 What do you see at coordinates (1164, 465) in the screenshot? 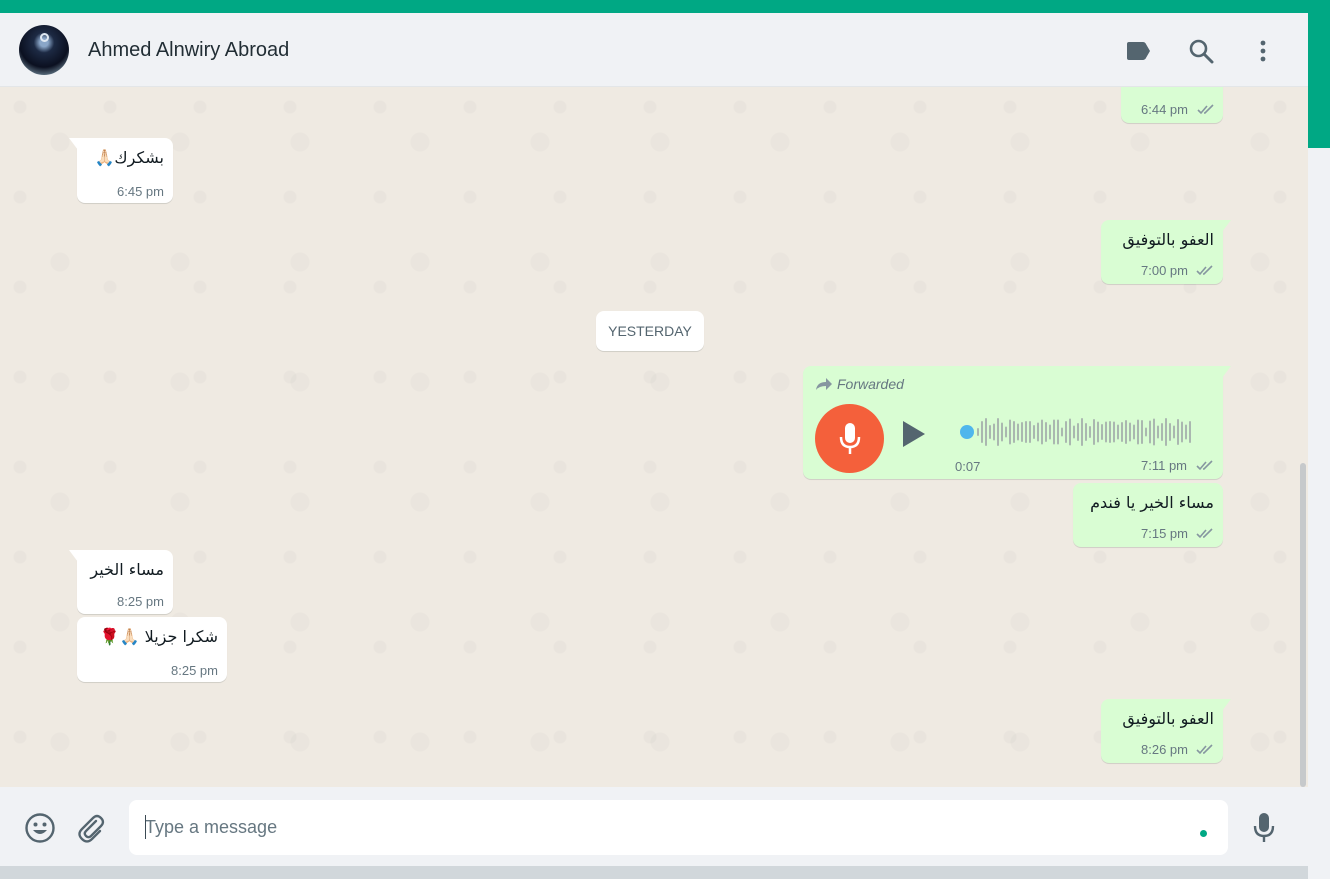
I see `message-time: 7:11 pm` at bounding box center [1164, 465].